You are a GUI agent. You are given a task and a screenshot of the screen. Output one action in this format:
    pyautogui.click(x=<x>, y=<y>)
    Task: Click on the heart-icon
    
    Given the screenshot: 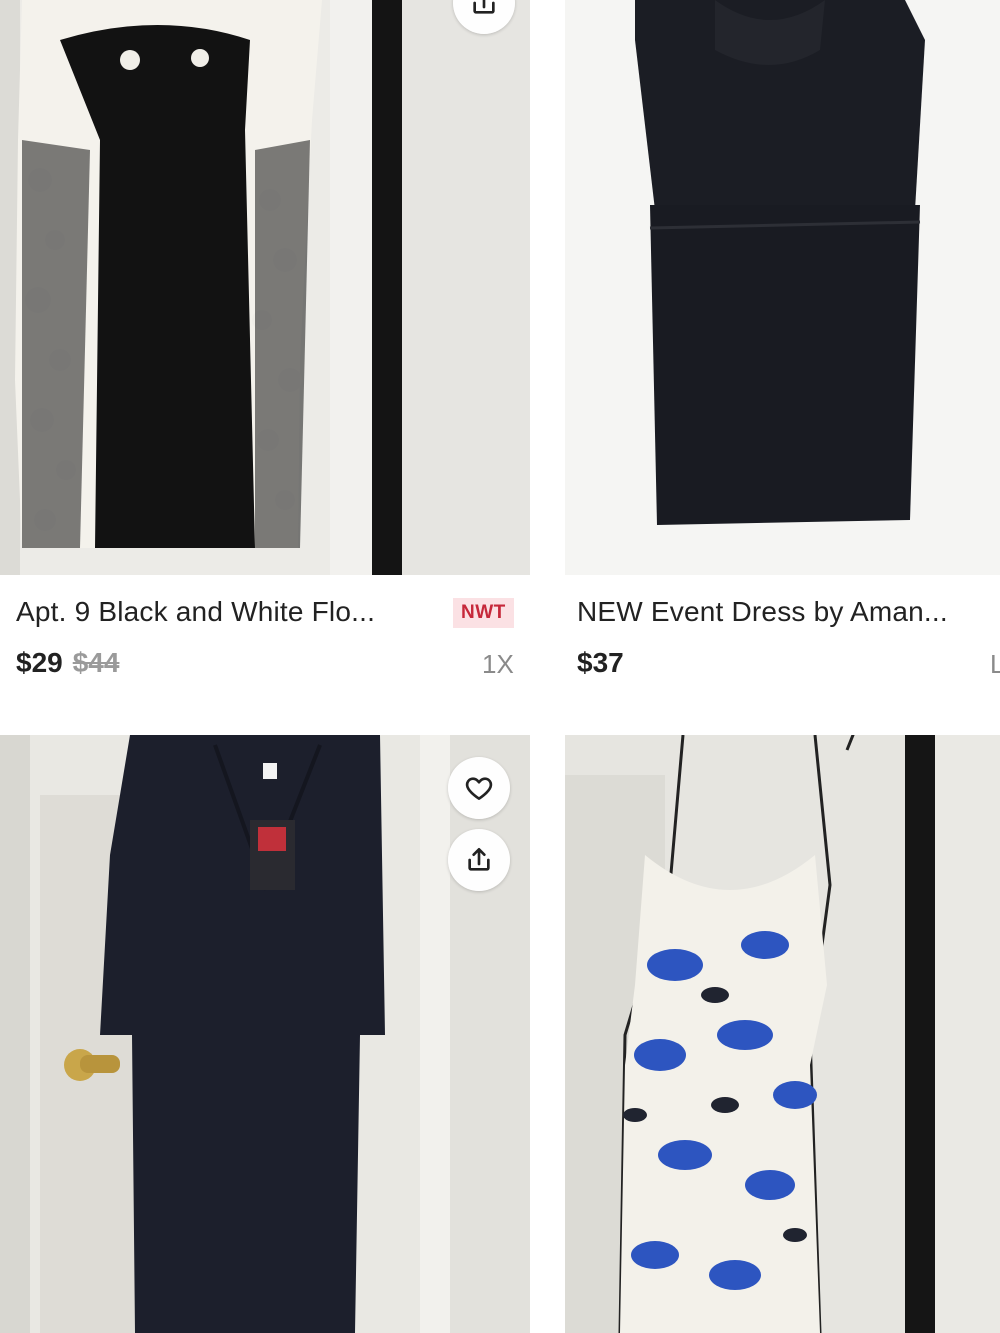 What is the action you would take?
    pyautogui.click(x=479, y=788)
    